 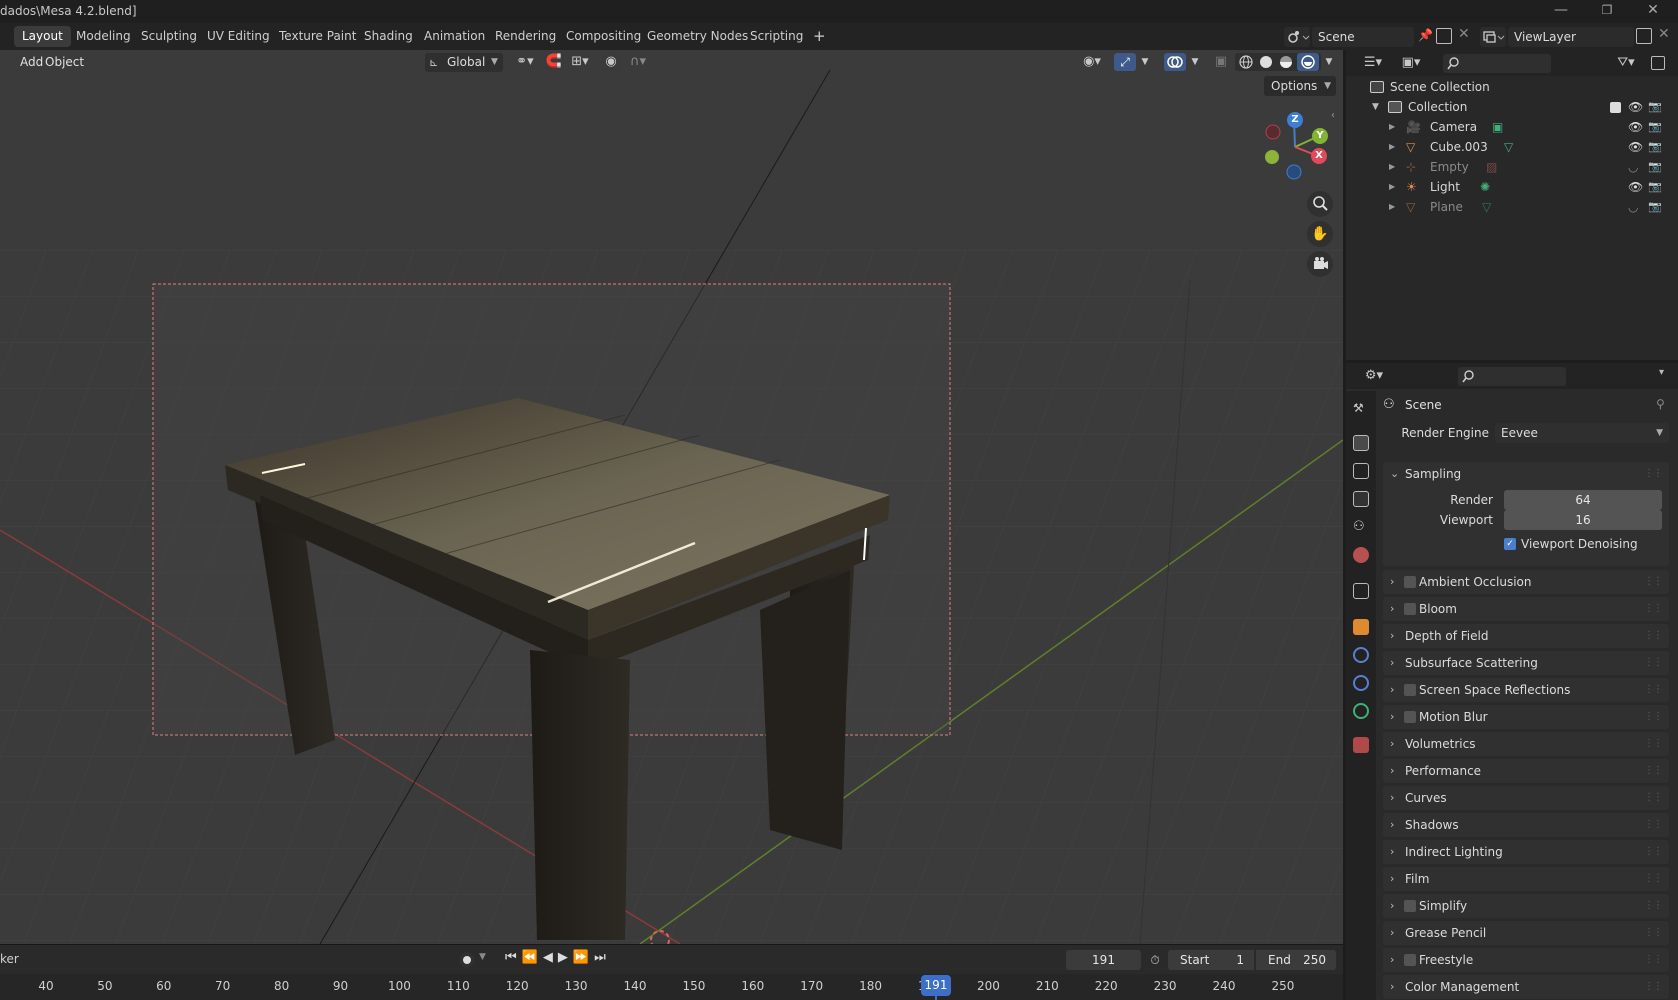 I want to click on chevron-down-icon: ▾, so click(x=1661, y=372).